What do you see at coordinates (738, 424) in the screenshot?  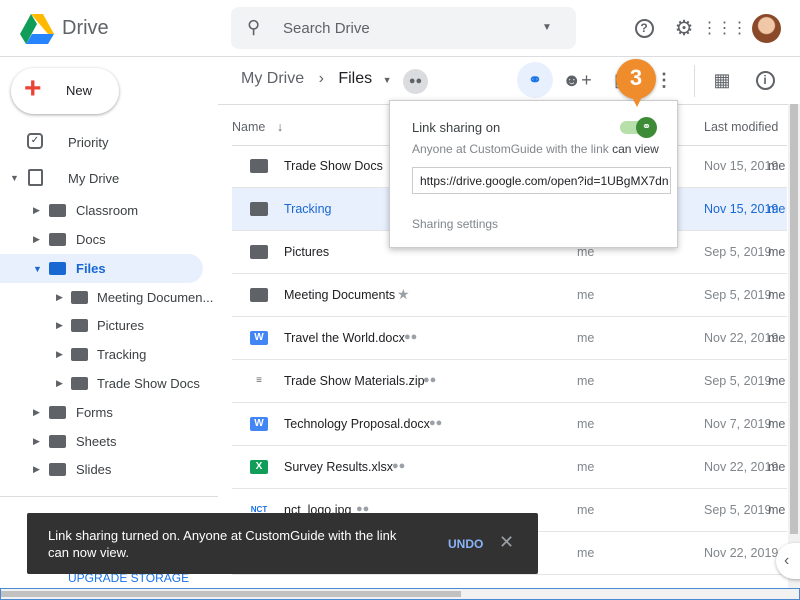 I see `file-date: Nov 7, 2019` at bounding box center [738, 424].